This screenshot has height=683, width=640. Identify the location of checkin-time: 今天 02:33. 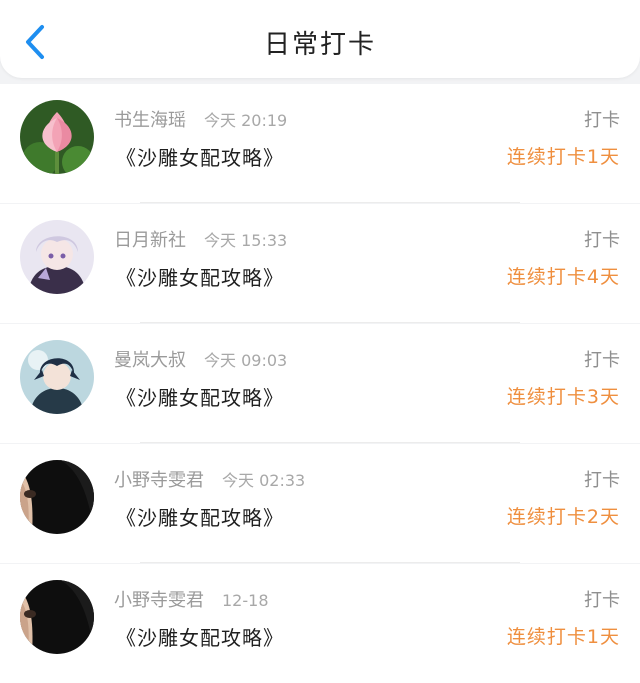
(264, 480).